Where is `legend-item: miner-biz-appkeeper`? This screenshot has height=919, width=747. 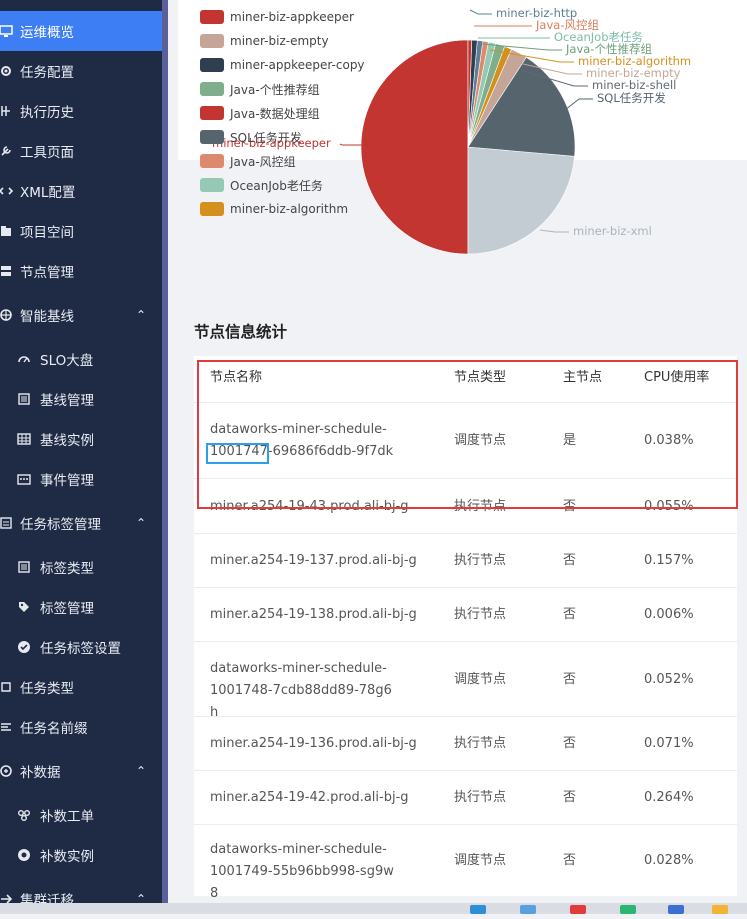 legend-item: miner-biz-appkeeper is located at coordinates (277, 17).